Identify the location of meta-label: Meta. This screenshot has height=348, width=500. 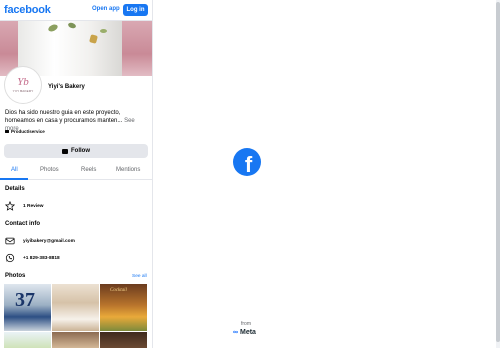
(248, 332).